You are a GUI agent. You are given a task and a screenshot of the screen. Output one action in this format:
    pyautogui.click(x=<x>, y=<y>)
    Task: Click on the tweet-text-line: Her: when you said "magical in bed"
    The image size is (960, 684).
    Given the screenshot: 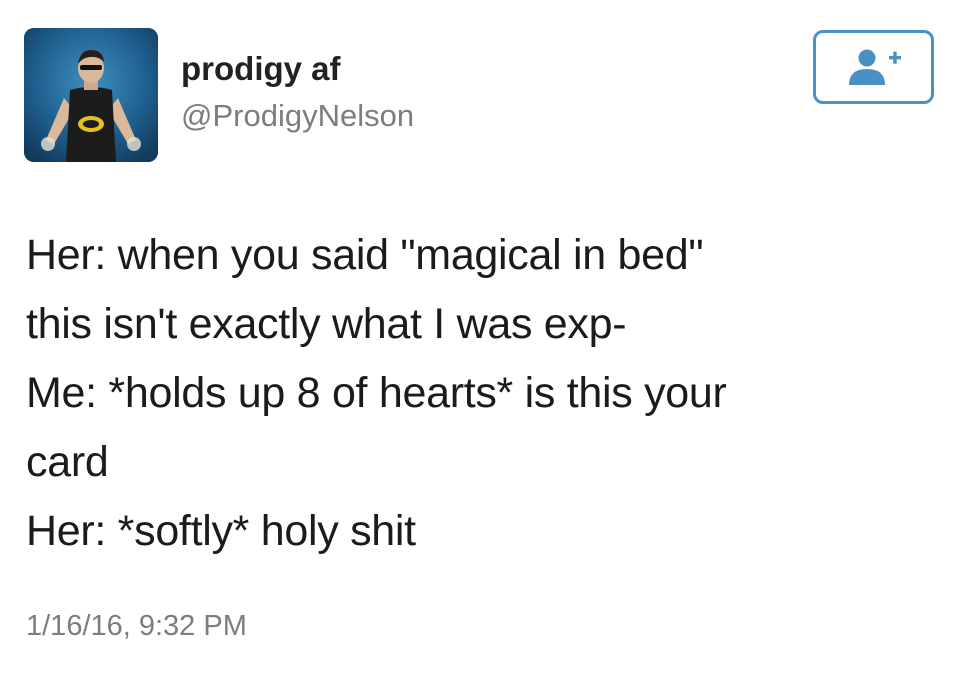 What is the action you would take?
    pyautogui.click(x=365, y=255)
    